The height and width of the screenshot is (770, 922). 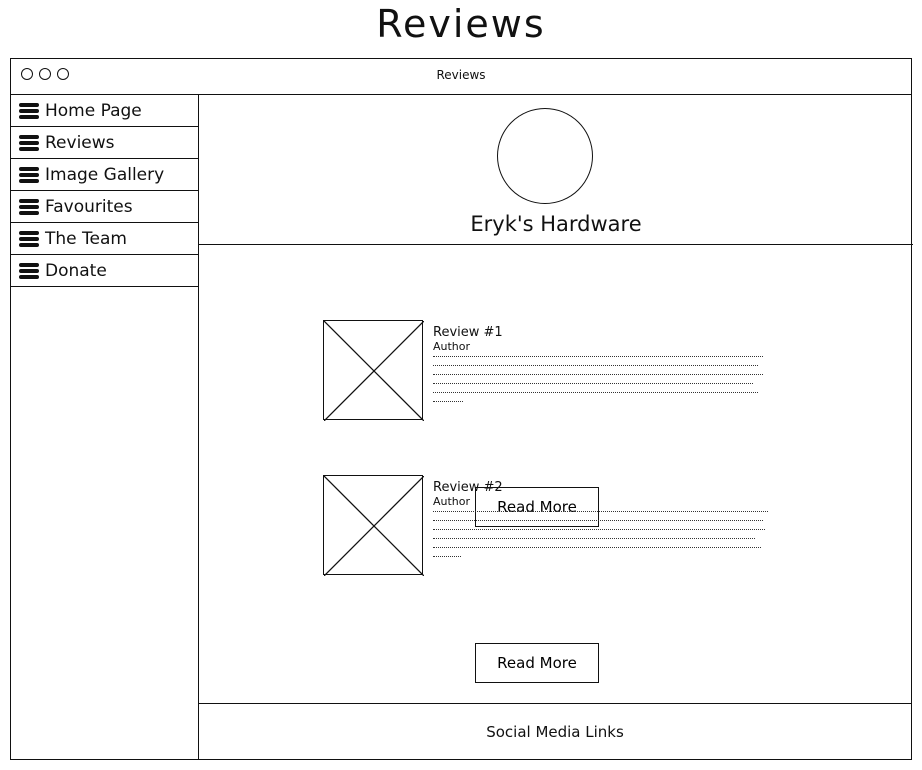 I want to click on footer: Social Media Links, so click(x=555, y=731).